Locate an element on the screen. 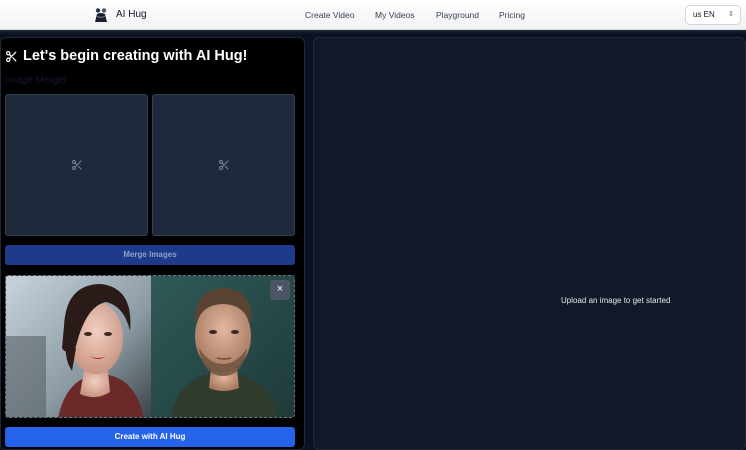 The height and width of the screenshot is (450, 746). empty-state-message: Upload an image to get started is located at coordinates (616, 300).